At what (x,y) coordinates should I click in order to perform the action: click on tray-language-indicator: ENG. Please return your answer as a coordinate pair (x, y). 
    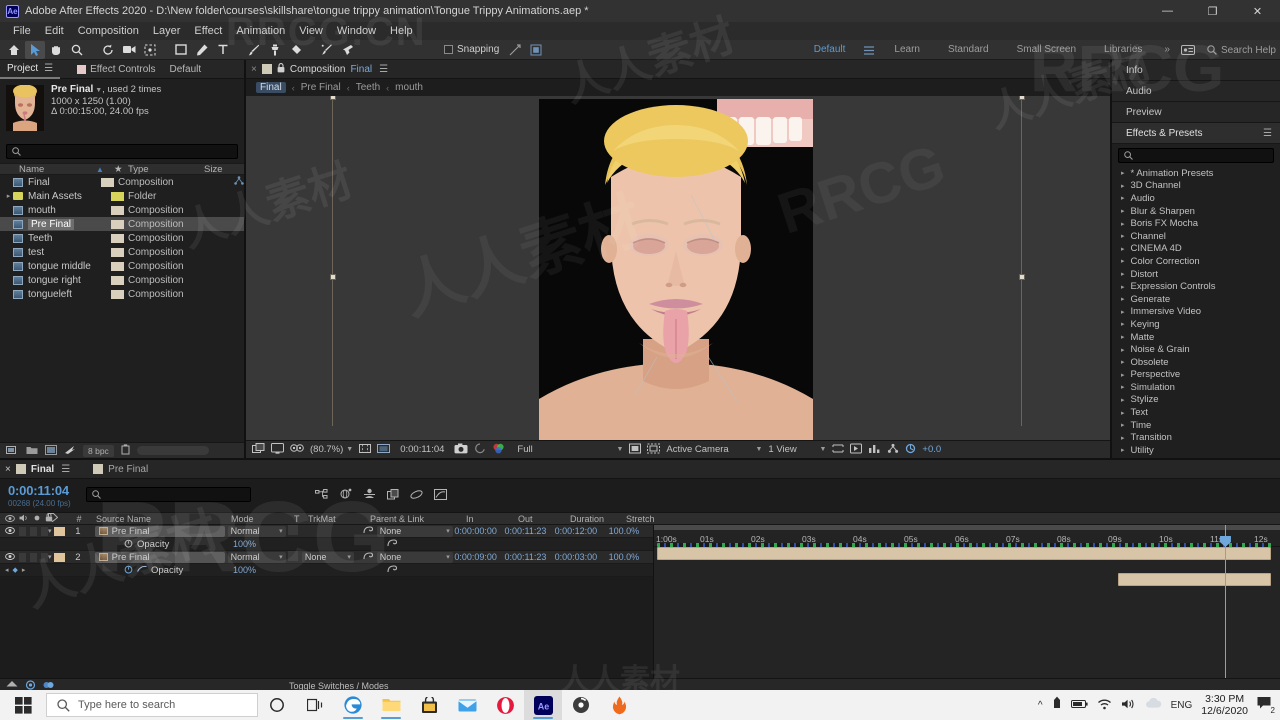
    Looking at the image, I should click on (1182, 705).